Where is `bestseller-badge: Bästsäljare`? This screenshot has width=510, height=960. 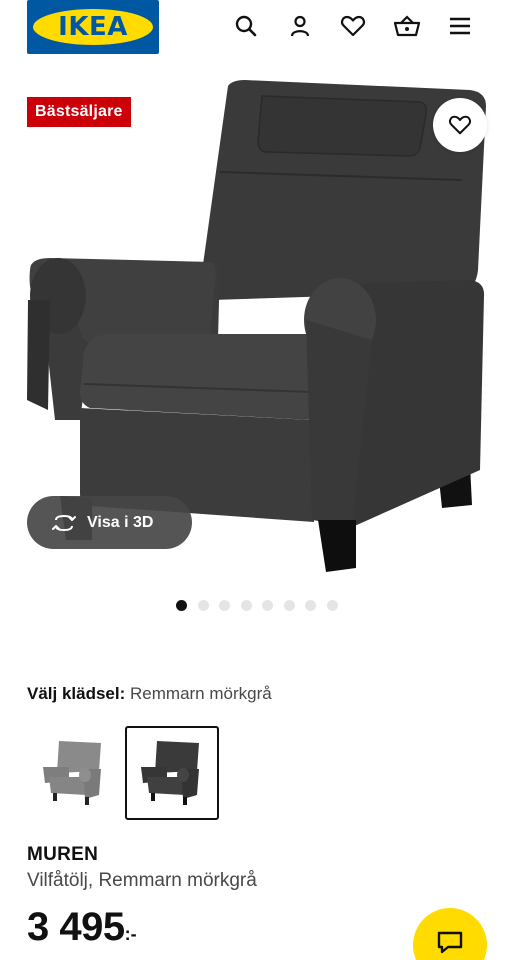 bestseller-badge: Bästsäljare is located at coordinates (79, 112).